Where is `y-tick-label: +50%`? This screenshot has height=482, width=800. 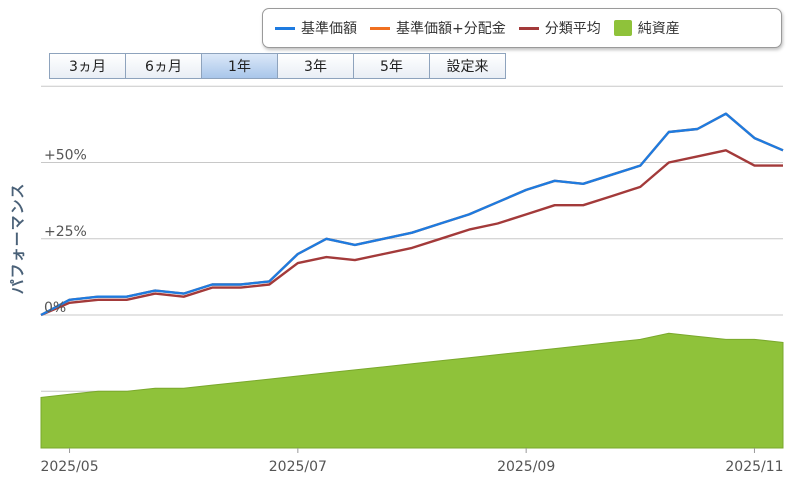
y-tick-label: +50% is located at coordinates (65, 156).